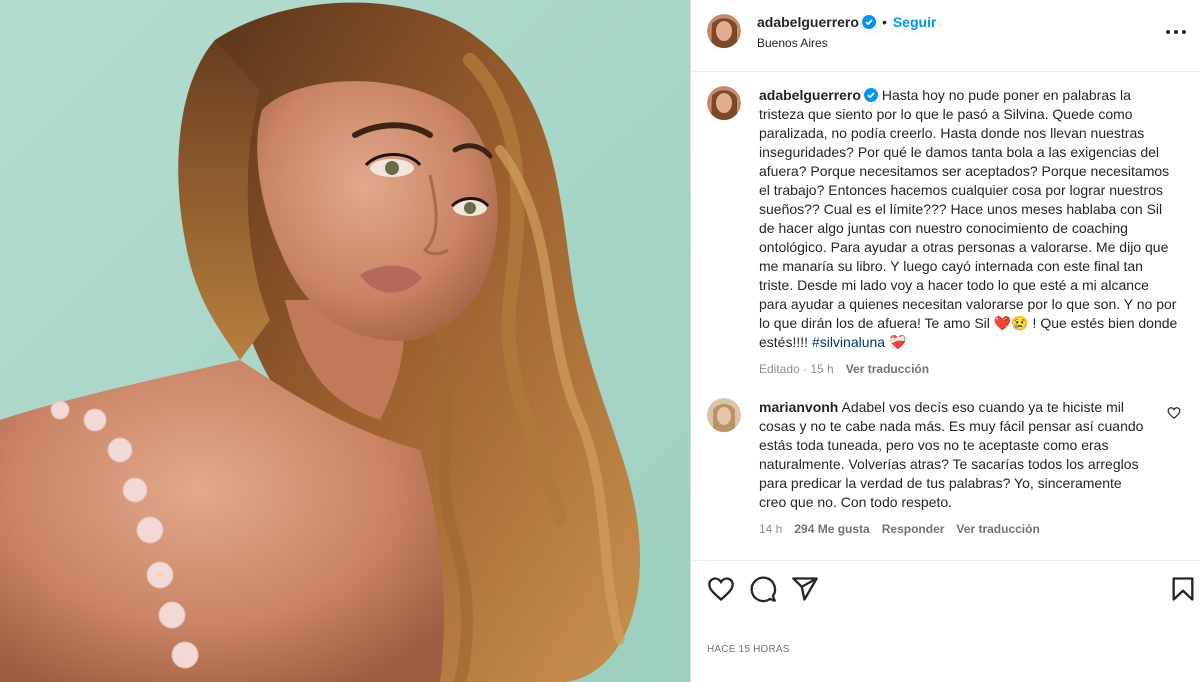 This screenshot has width=1200, height=682. Describe the element at coordinates (887, 369) in the screenshot. I see `see-translation-link: Ver traducción` at that location.